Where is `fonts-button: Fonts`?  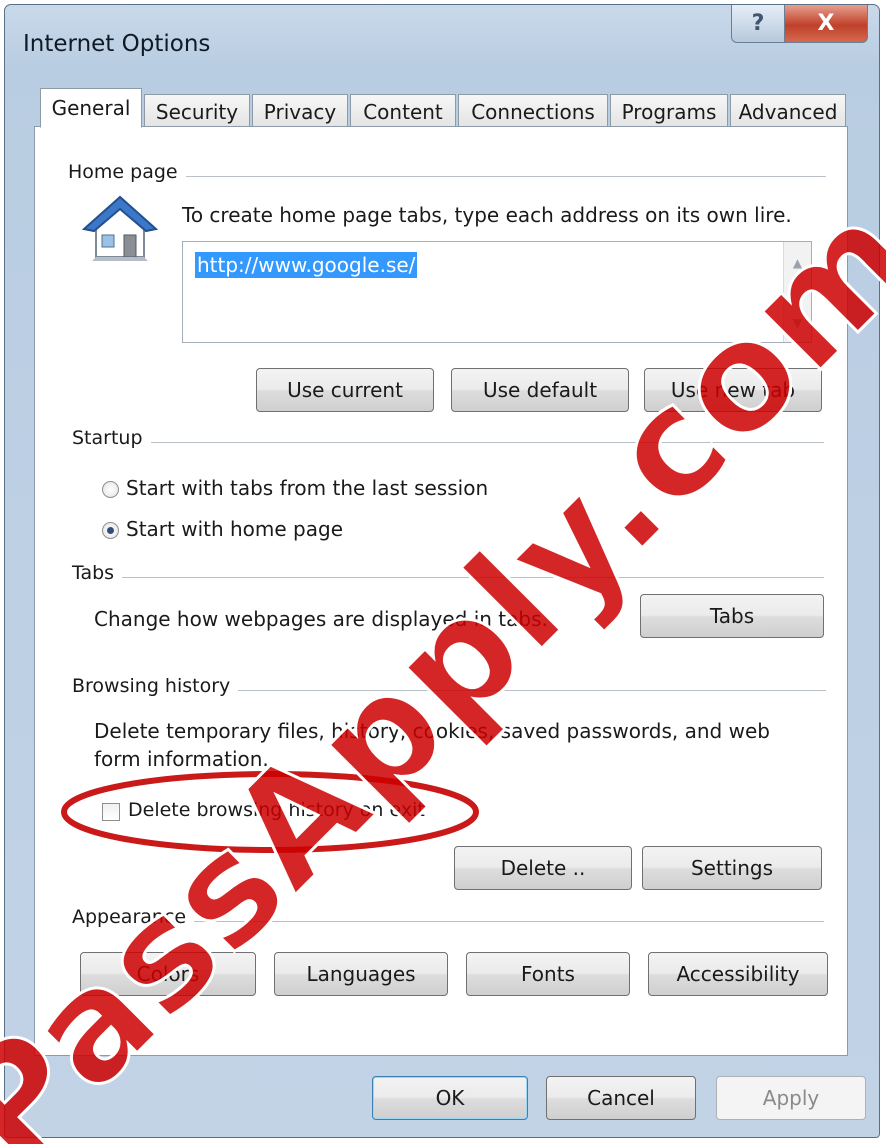
fonts-button: Fonts is located at coordinates (548, 974).